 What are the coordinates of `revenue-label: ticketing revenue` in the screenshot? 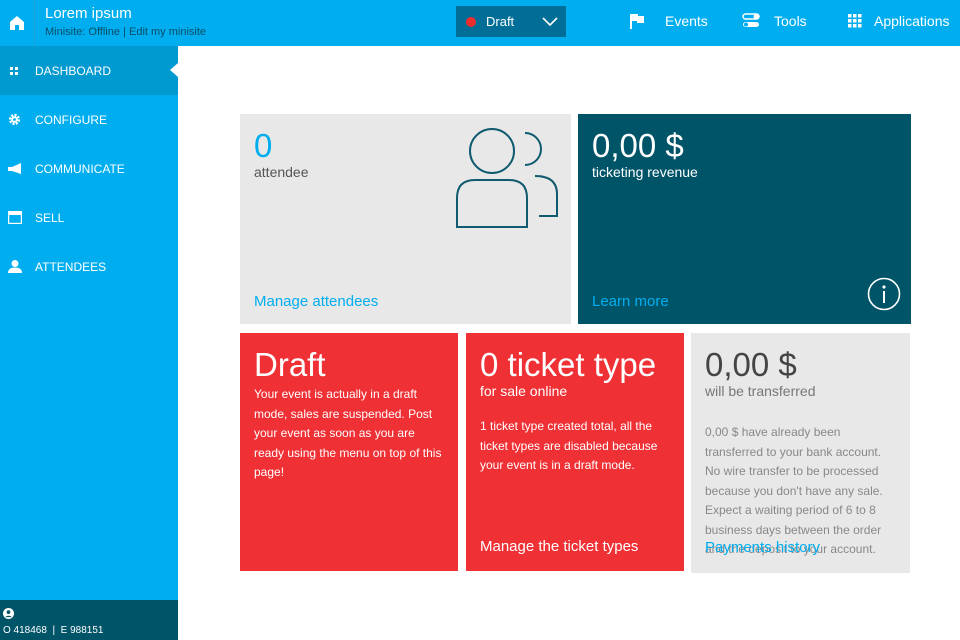 It's located at (645, 172).